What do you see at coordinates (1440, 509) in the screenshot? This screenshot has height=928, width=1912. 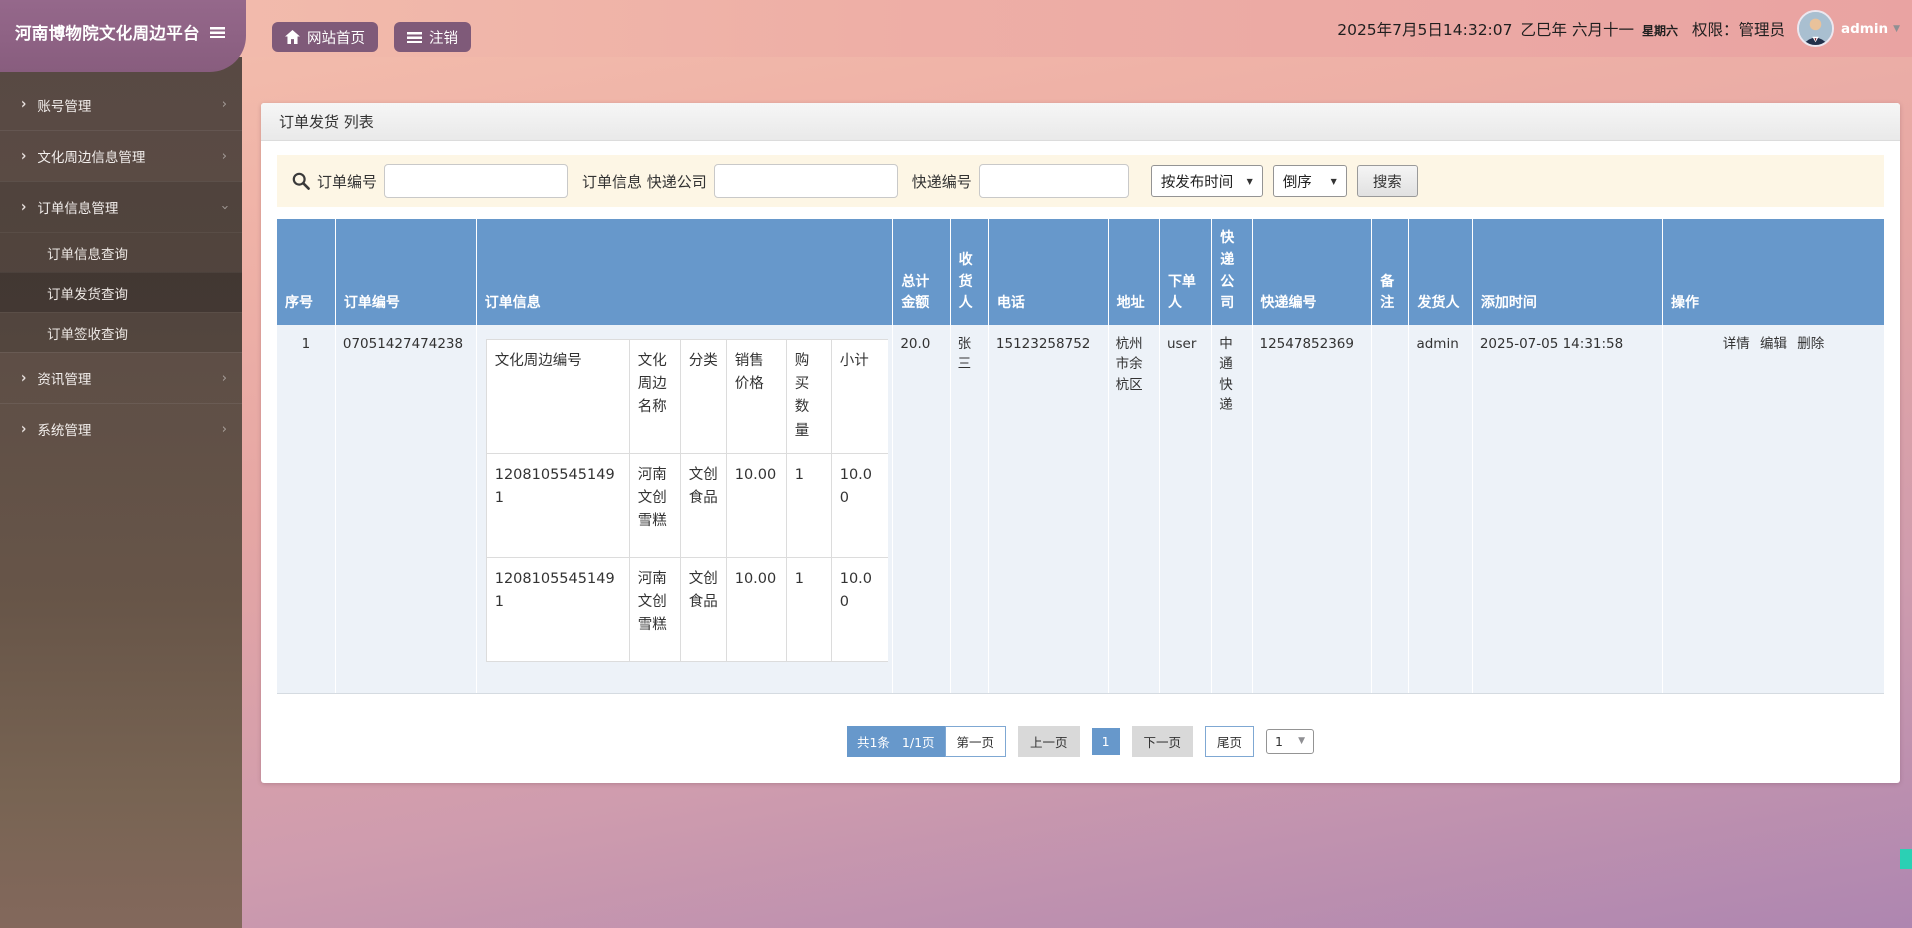 I see `cell-shipper: admin` at bounding box center [1440, 509].